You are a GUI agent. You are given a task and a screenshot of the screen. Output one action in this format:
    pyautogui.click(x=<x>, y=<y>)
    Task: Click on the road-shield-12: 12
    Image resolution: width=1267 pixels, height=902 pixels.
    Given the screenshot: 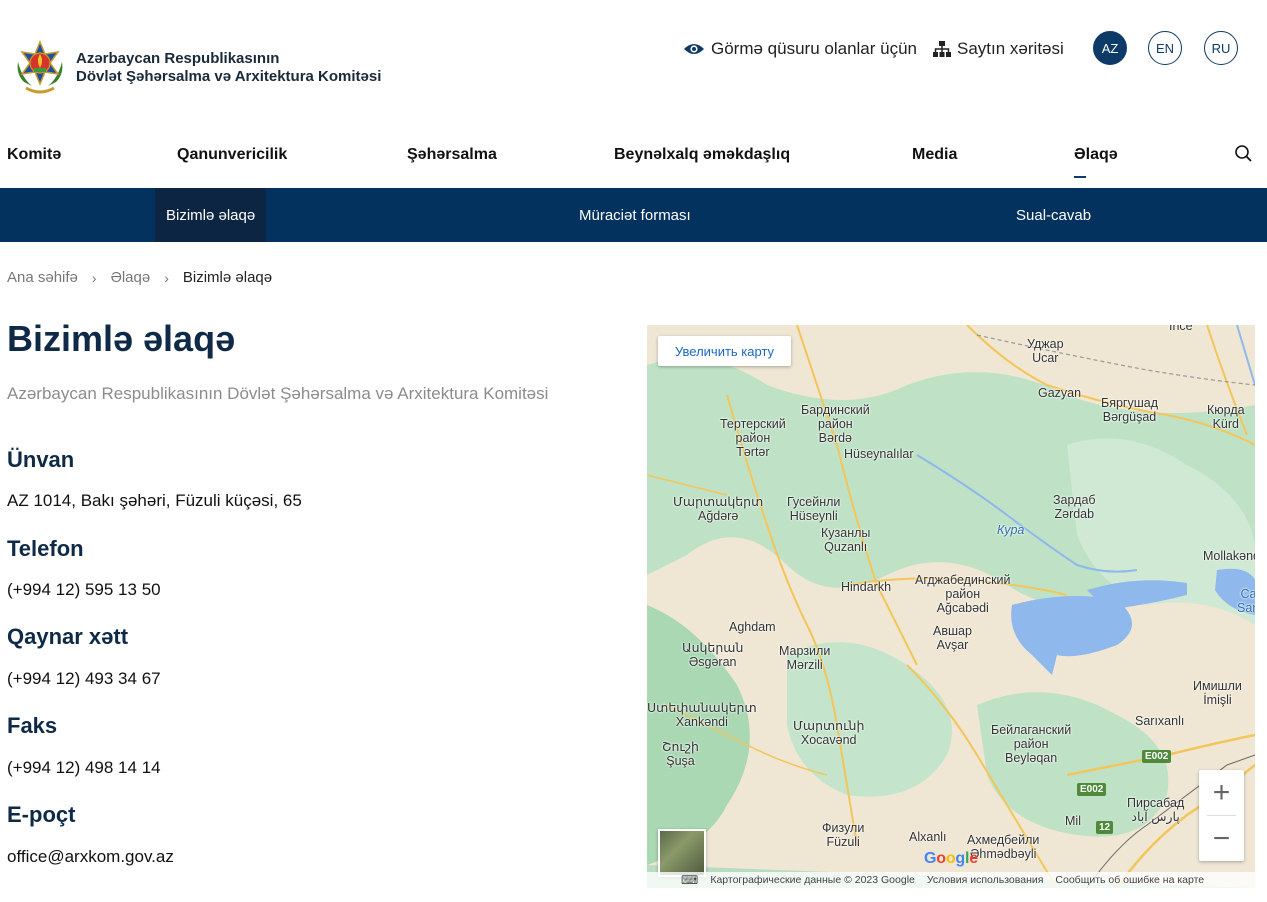 What is the action you would take?
    pyautogui.click(x=1105, y=827)
    